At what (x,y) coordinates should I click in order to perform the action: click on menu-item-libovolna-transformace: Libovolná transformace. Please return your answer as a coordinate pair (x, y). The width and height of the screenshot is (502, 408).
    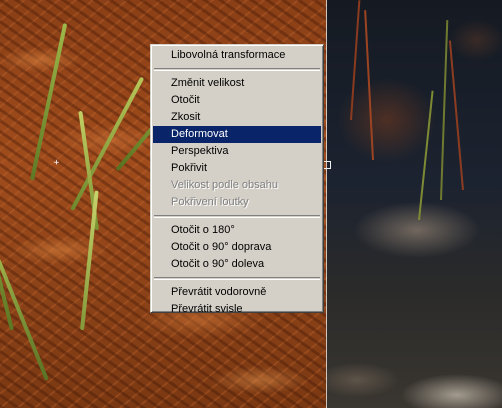
    Looking at the image, I should click on (237, 55).